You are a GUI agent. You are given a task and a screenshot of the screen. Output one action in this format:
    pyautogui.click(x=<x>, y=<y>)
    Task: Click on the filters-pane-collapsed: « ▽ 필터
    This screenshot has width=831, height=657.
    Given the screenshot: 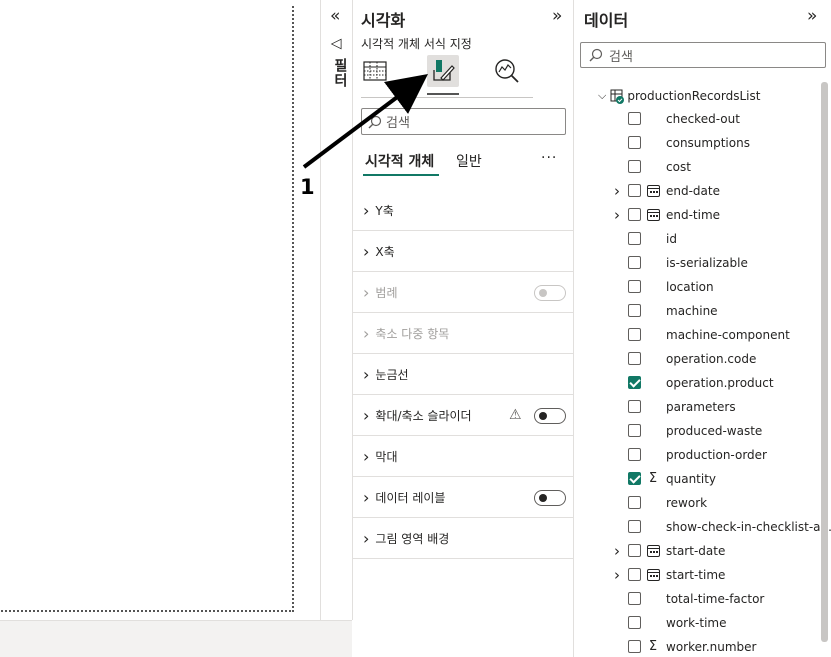 What is the action you would take?
    pyautogui.click(x=336, y=310)
    